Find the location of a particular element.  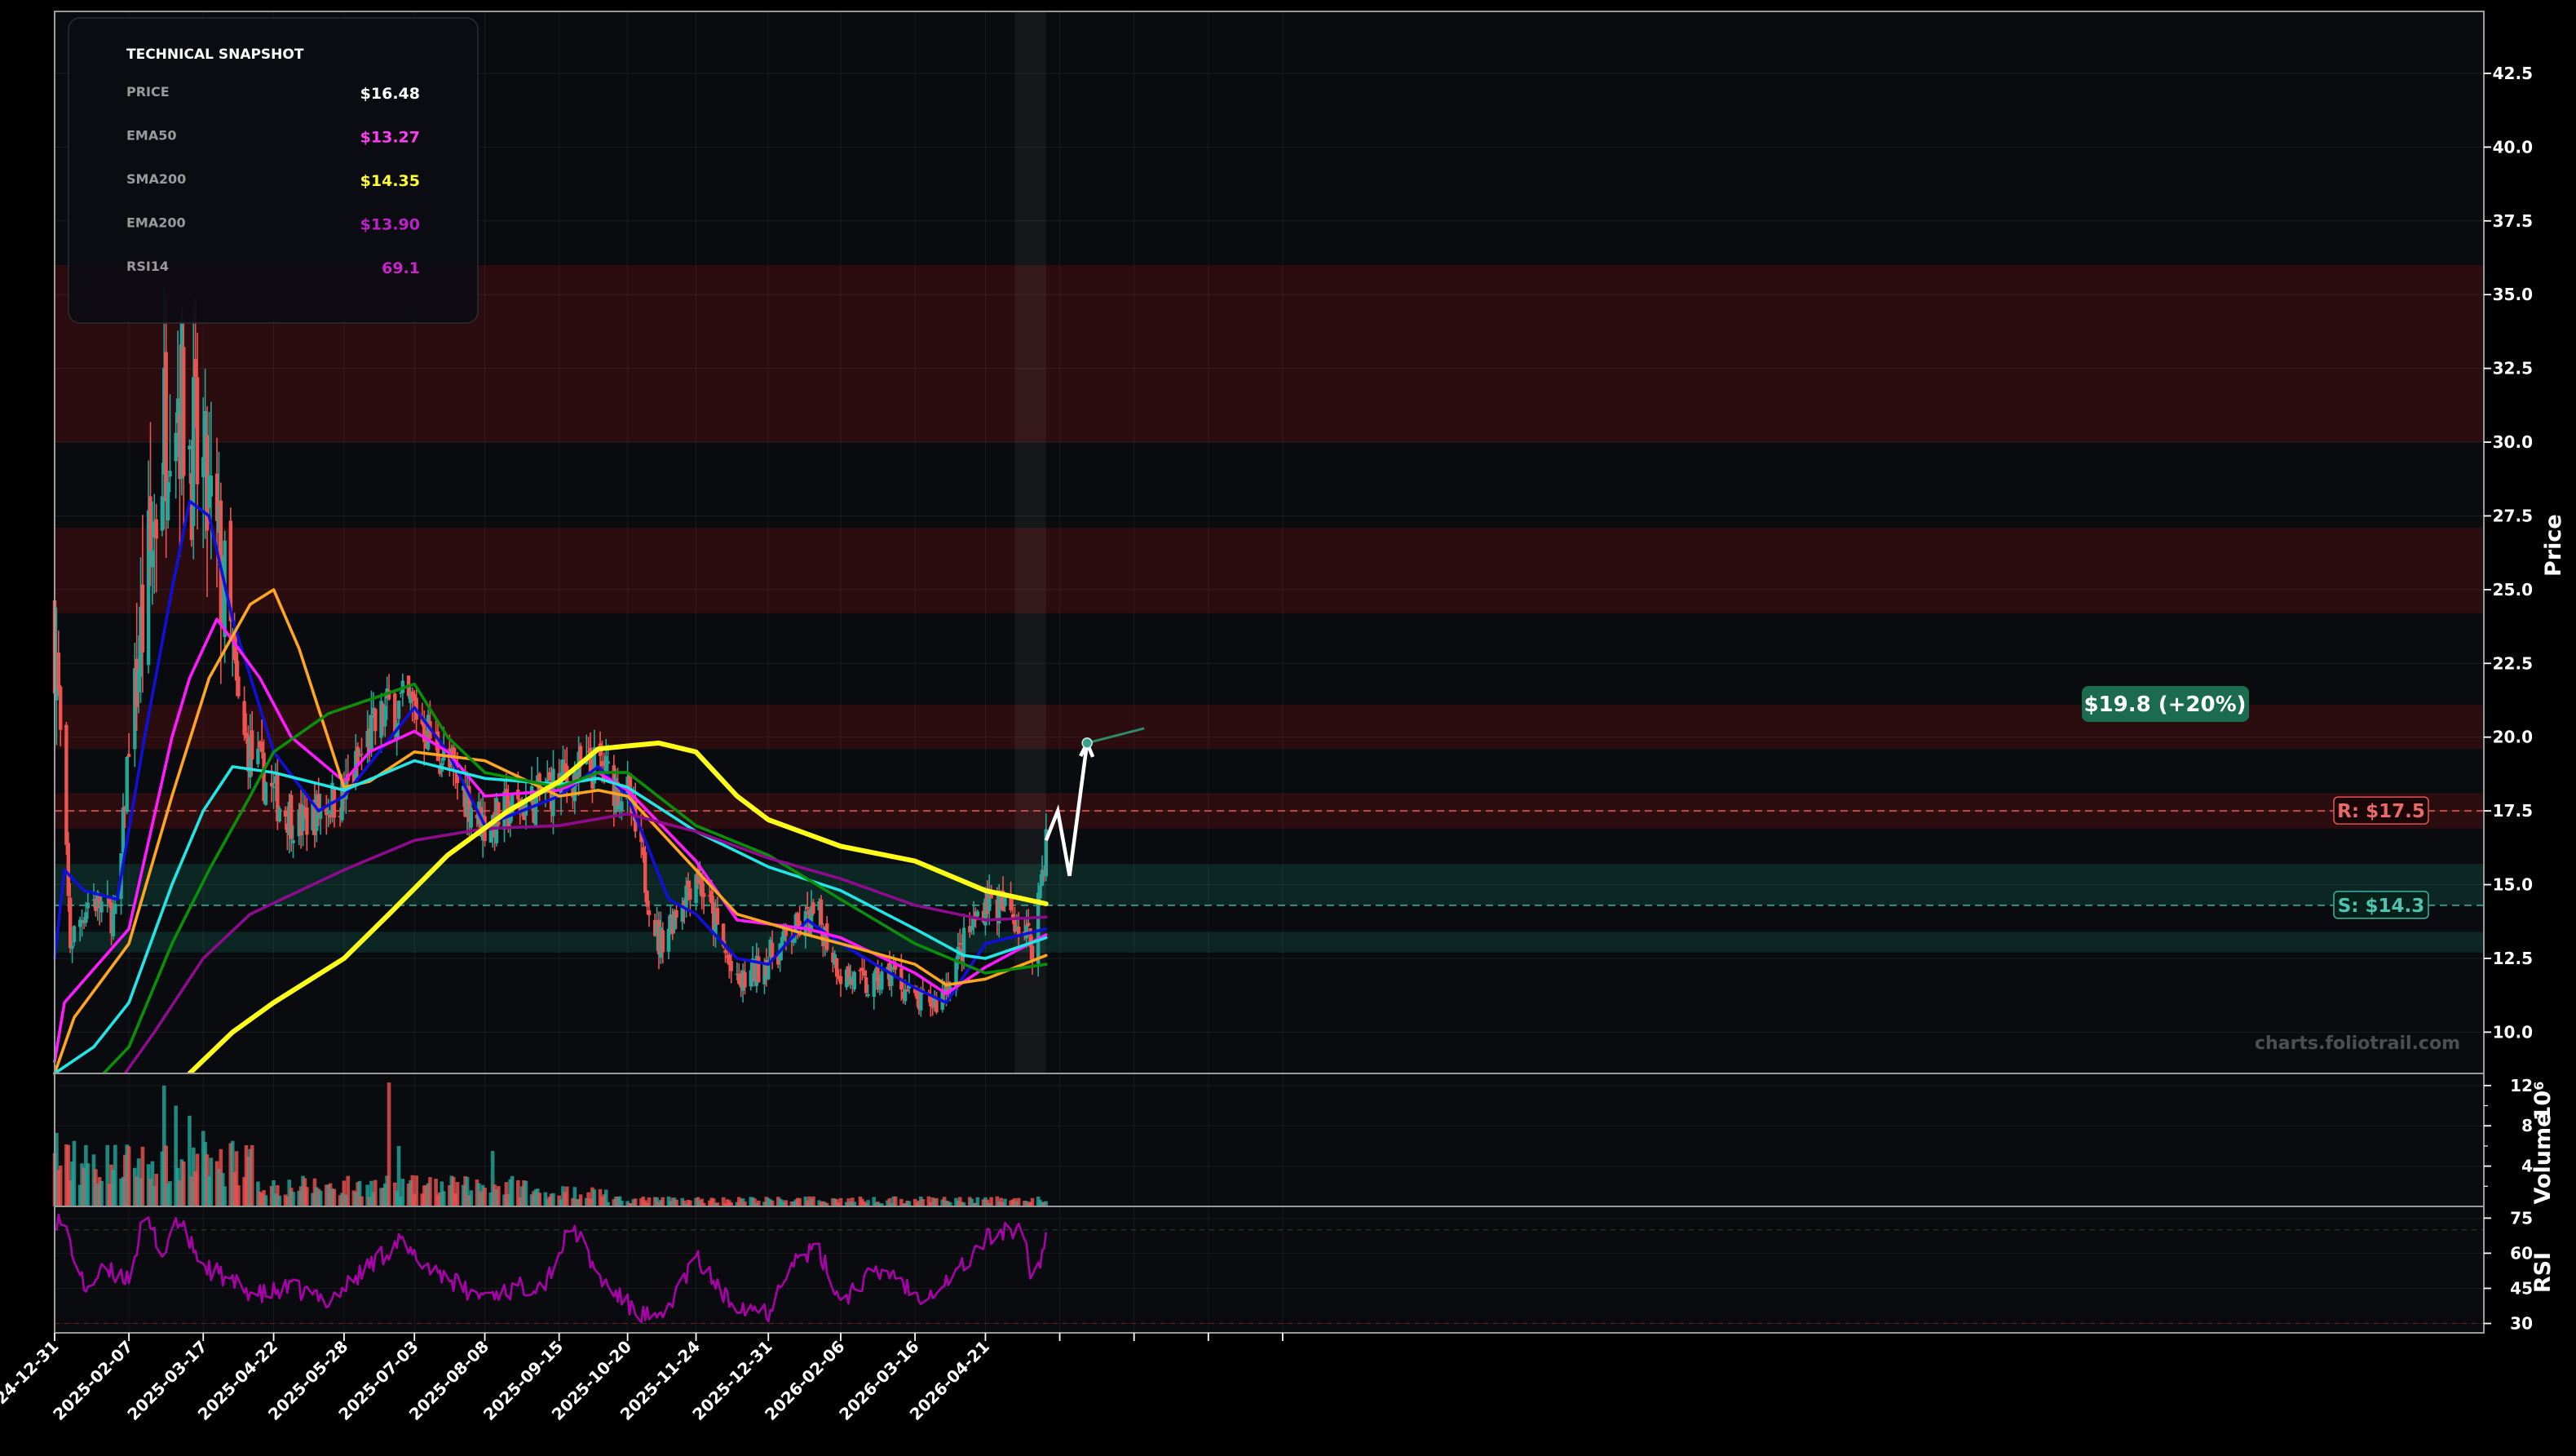

snapshot-title: TECHNICAL SNAPSHOT is located at coordinates (215, 55).